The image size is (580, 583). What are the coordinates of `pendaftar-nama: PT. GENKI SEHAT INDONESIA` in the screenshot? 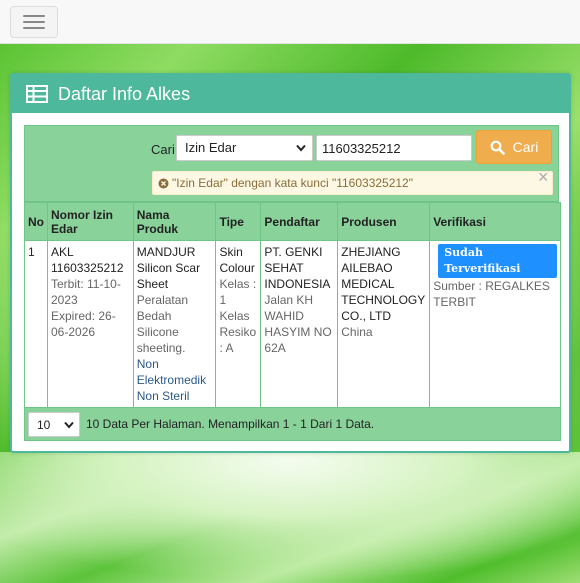 It's located at (297, 268).